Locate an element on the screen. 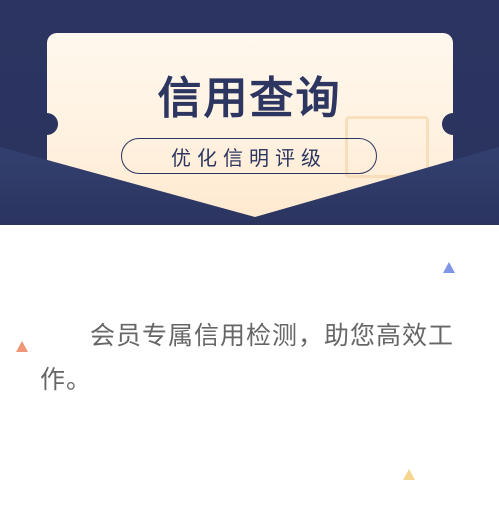  feature-description: 会员专属信用检测，助您高效工作。 is located at coordinates (247, 357).